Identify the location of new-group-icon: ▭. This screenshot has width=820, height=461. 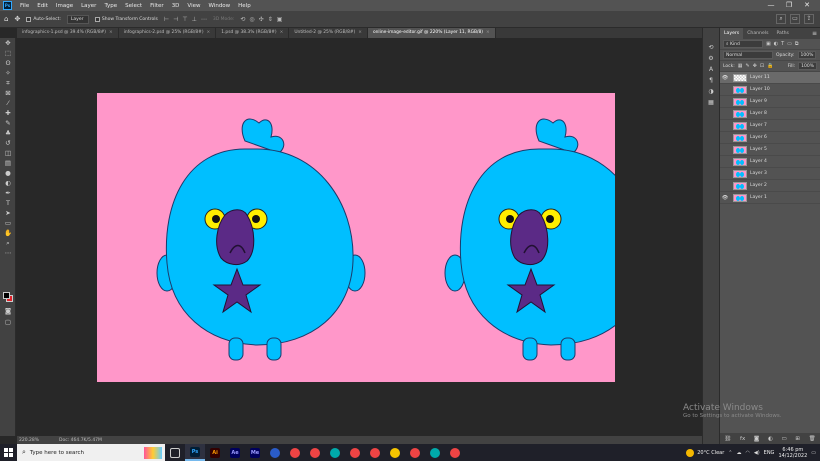
(783, 439).